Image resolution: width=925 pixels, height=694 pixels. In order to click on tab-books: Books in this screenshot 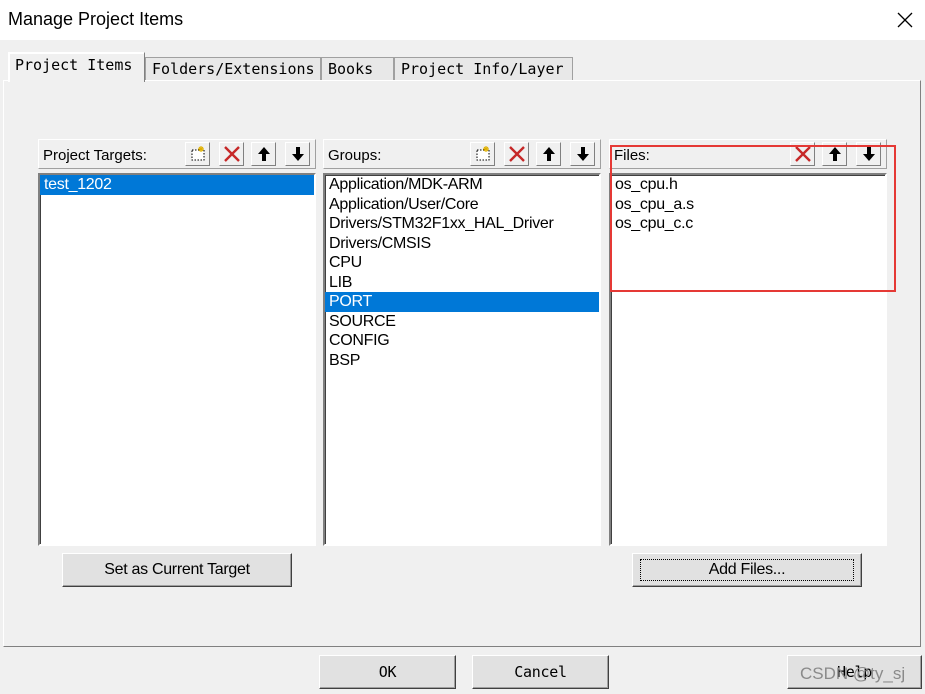, I will do `click(357, 69)`.